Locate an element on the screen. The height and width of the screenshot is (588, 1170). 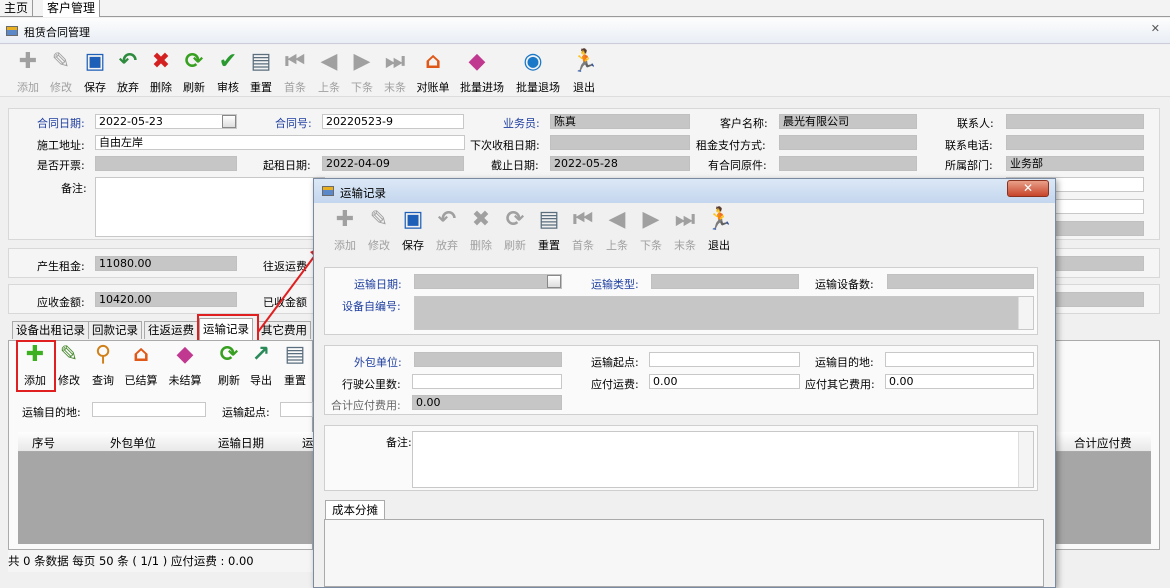
dialog.toolbar-reset-button: ▤ 重置 is located at coordinates (549, 230).